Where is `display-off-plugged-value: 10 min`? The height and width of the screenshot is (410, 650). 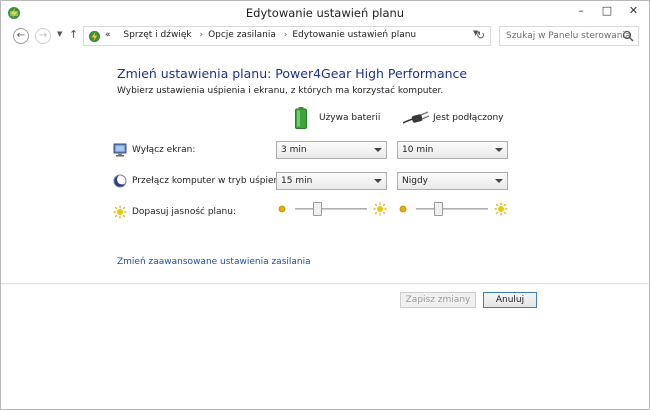
display-off-plugged-value: 10 min is located at coordinates (418, 150).